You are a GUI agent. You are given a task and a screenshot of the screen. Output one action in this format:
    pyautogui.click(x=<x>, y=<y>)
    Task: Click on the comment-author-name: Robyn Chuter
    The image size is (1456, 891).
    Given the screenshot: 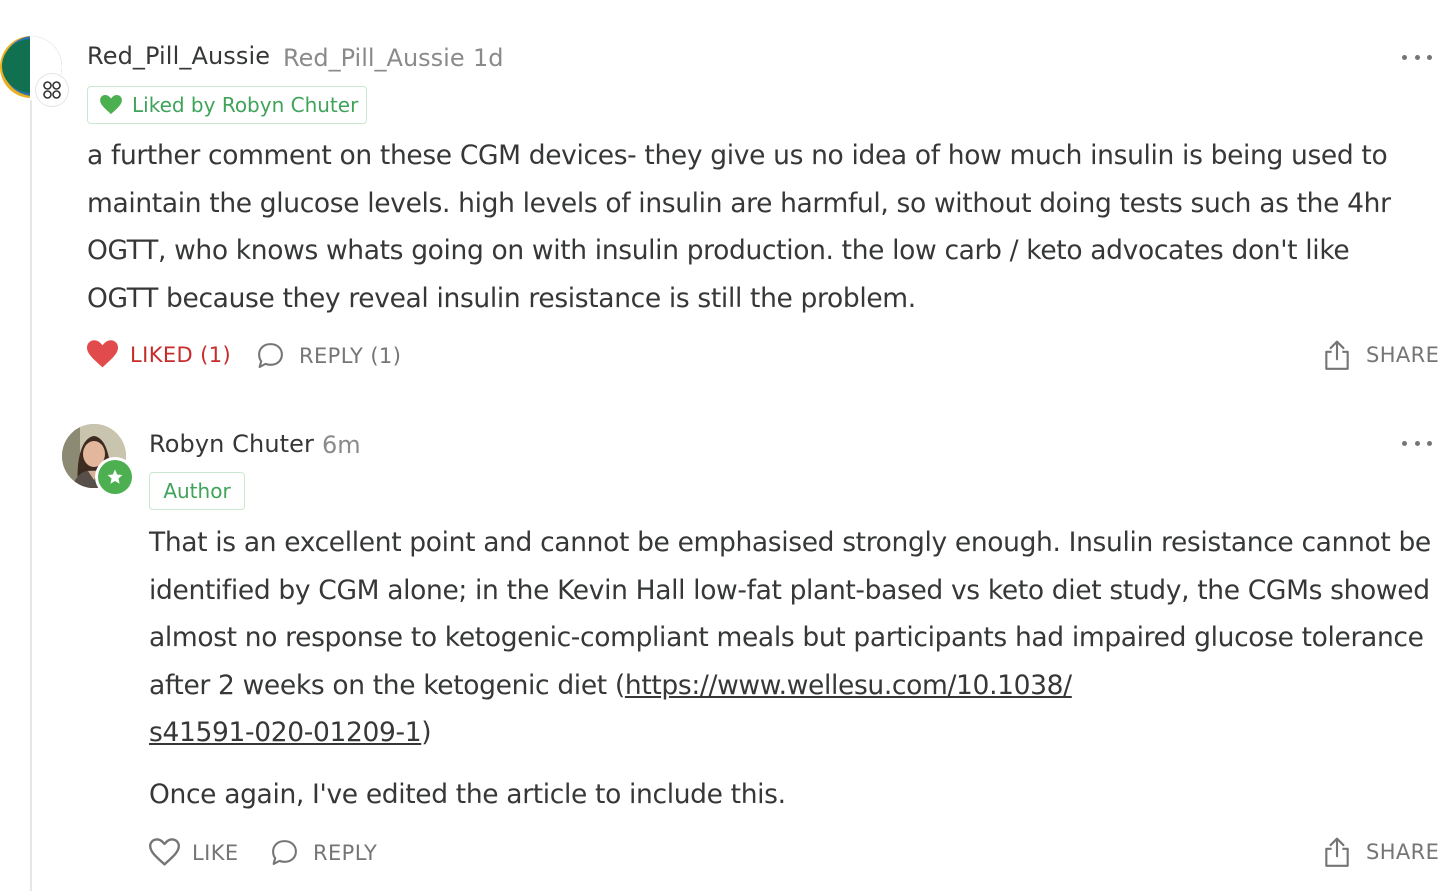 What is the action you would take?
    pyautogui.click(x=231, y=444)
    